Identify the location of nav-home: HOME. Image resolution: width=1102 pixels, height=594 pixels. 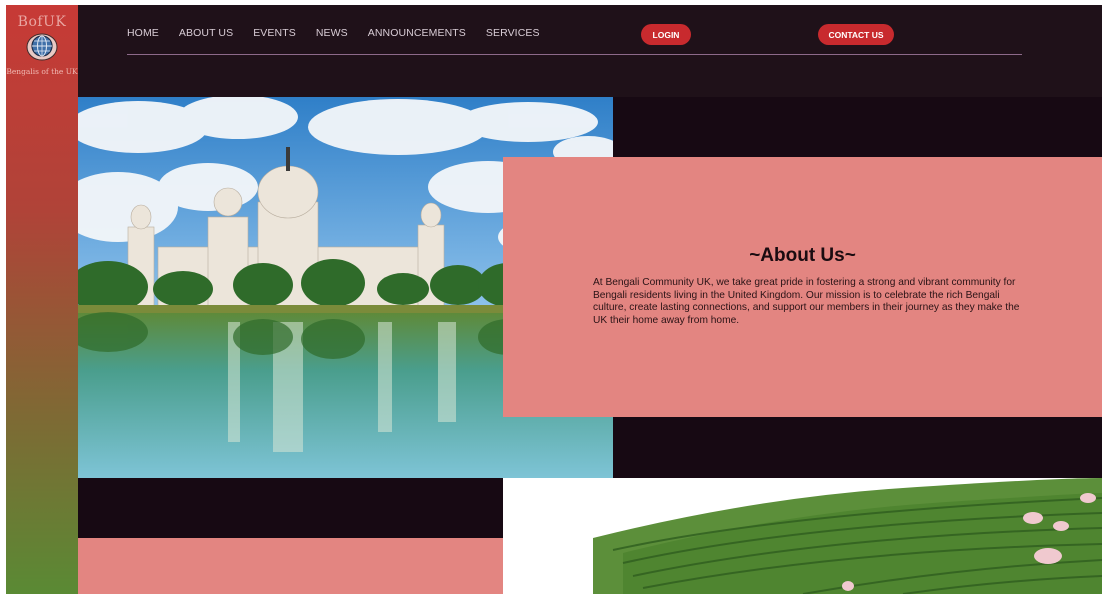
(143, 33).